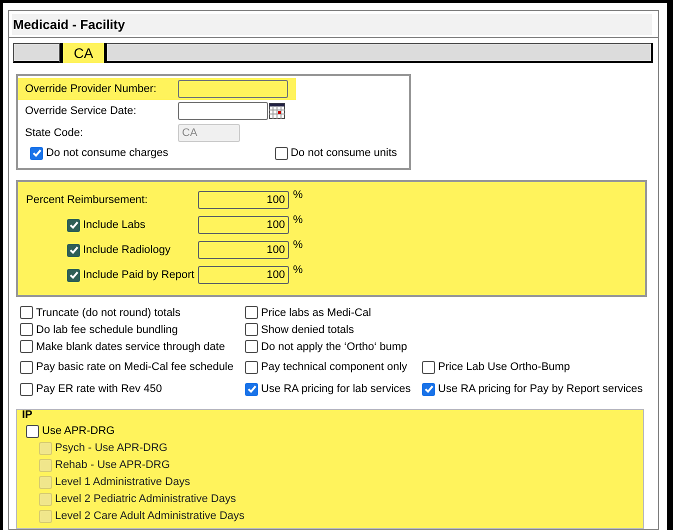  What do you see at coordinates (83, 53) in the screenshot?
I see `tab: CA` at bounding box center [83, 53].